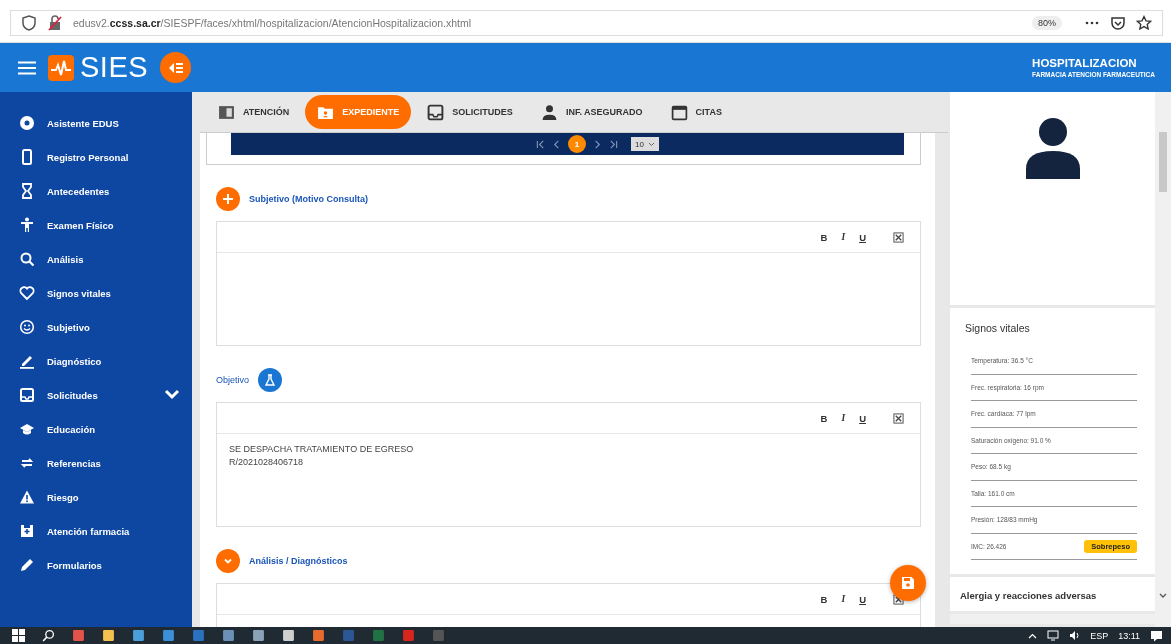  What do you see at coordinates (1028, 595) in the screenshot?
I see `card-title: Alergia y reacciones adversas` at bounding box center [1028, 595].